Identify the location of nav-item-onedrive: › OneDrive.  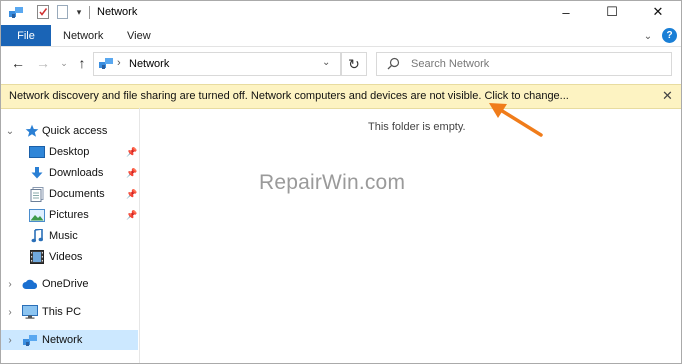
(69, 284).